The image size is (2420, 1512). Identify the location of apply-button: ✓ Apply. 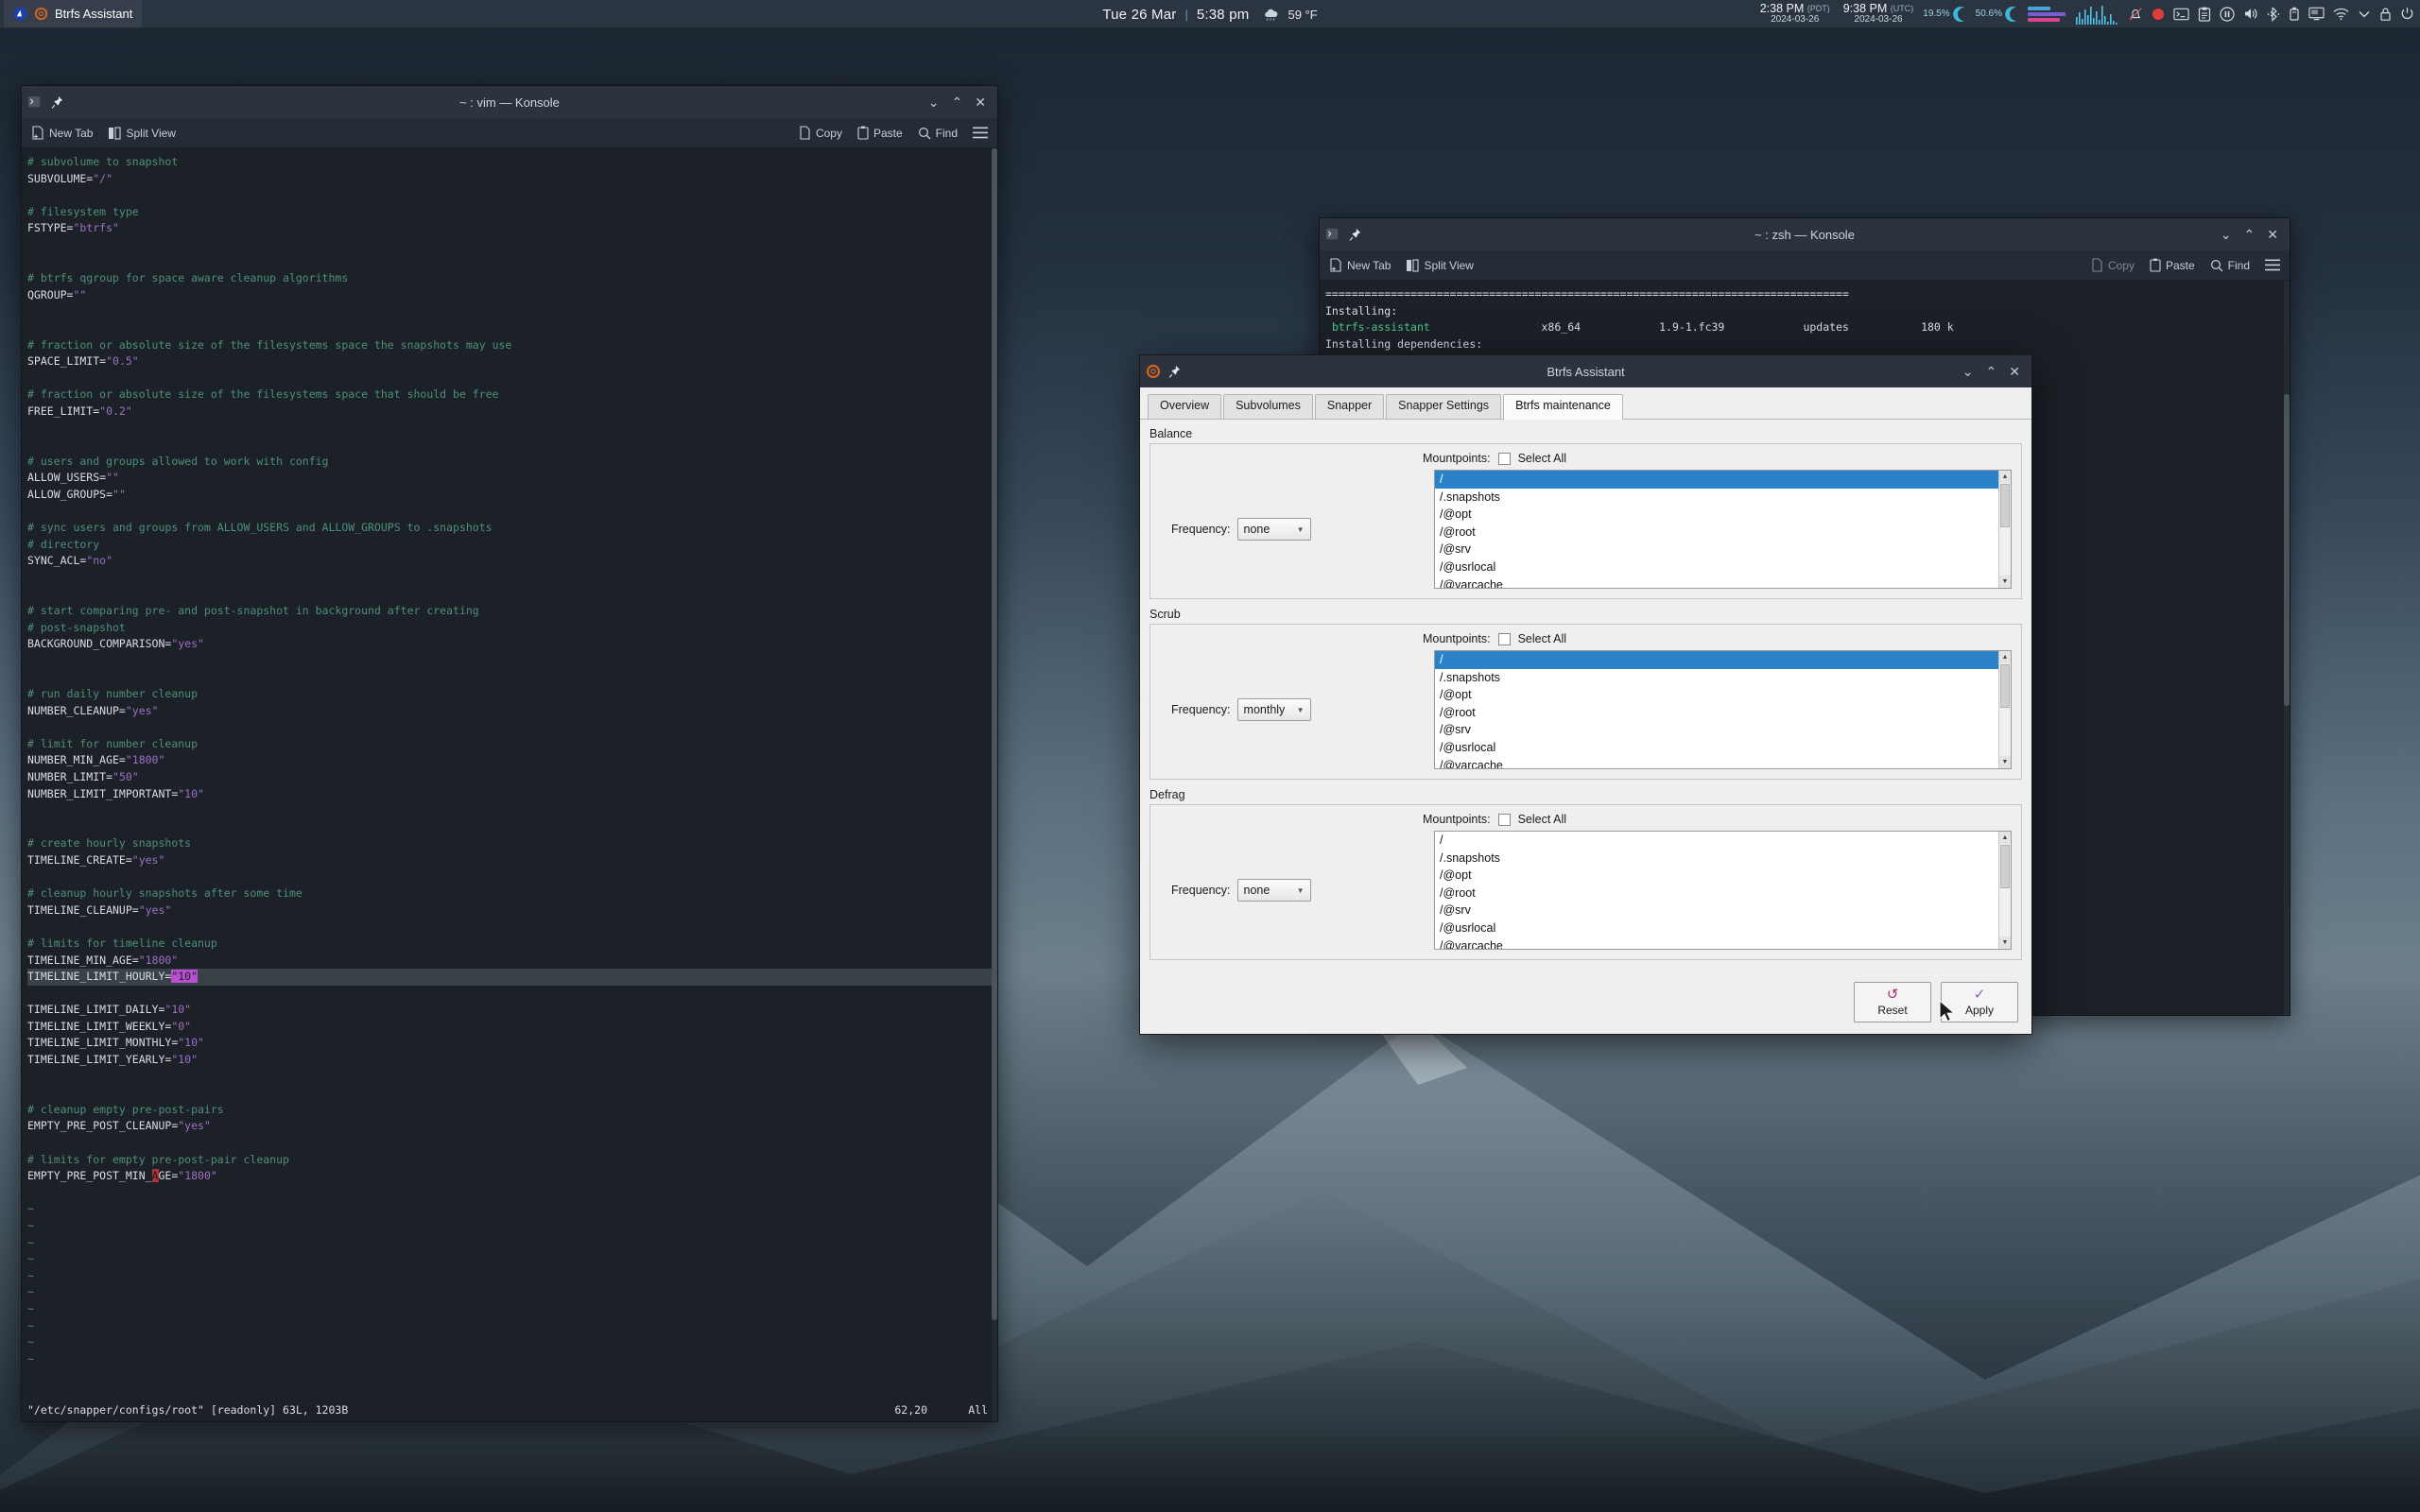
(1979, 1002).